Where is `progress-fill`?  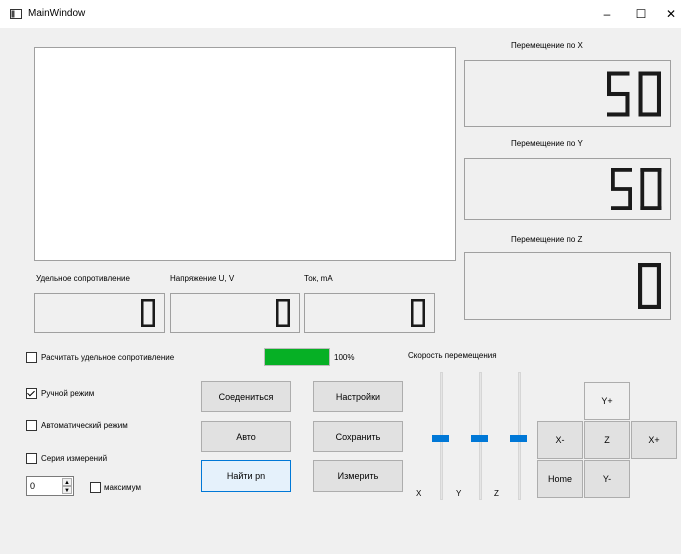 progress-fill is located at coordinates (297, 357).